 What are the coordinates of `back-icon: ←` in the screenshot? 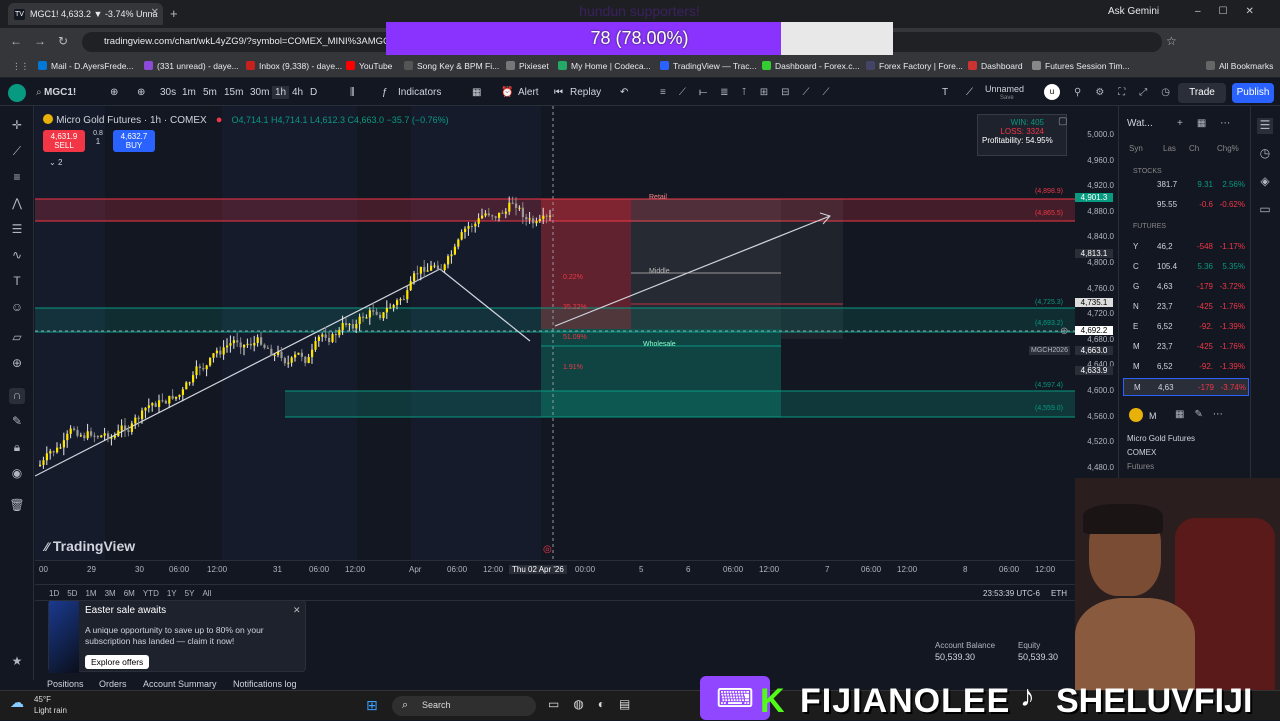 It's located at (16, 41).